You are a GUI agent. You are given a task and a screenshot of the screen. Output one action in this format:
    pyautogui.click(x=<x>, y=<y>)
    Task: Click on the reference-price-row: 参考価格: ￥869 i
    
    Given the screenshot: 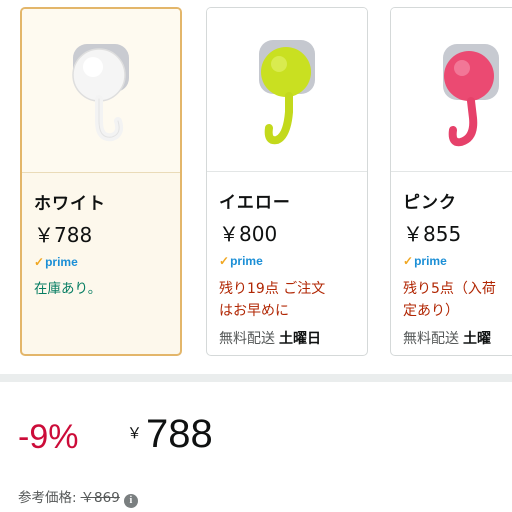 What is the action you would take?
    pyautogui.click(x=78, y=497)
    